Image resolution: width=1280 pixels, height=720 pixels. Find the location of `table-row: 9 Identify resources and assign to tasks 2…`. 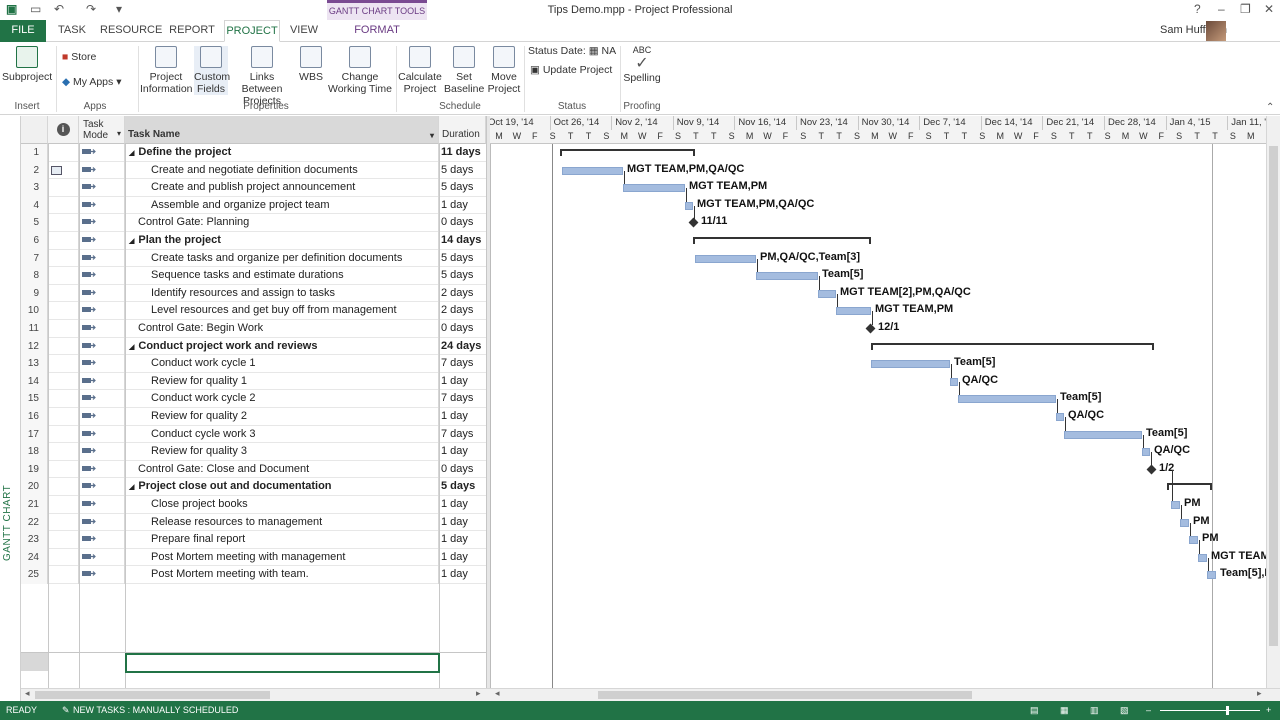

table-row: 9 Identify resources and assign to tasks 2… is located at coordinates (253, 293).